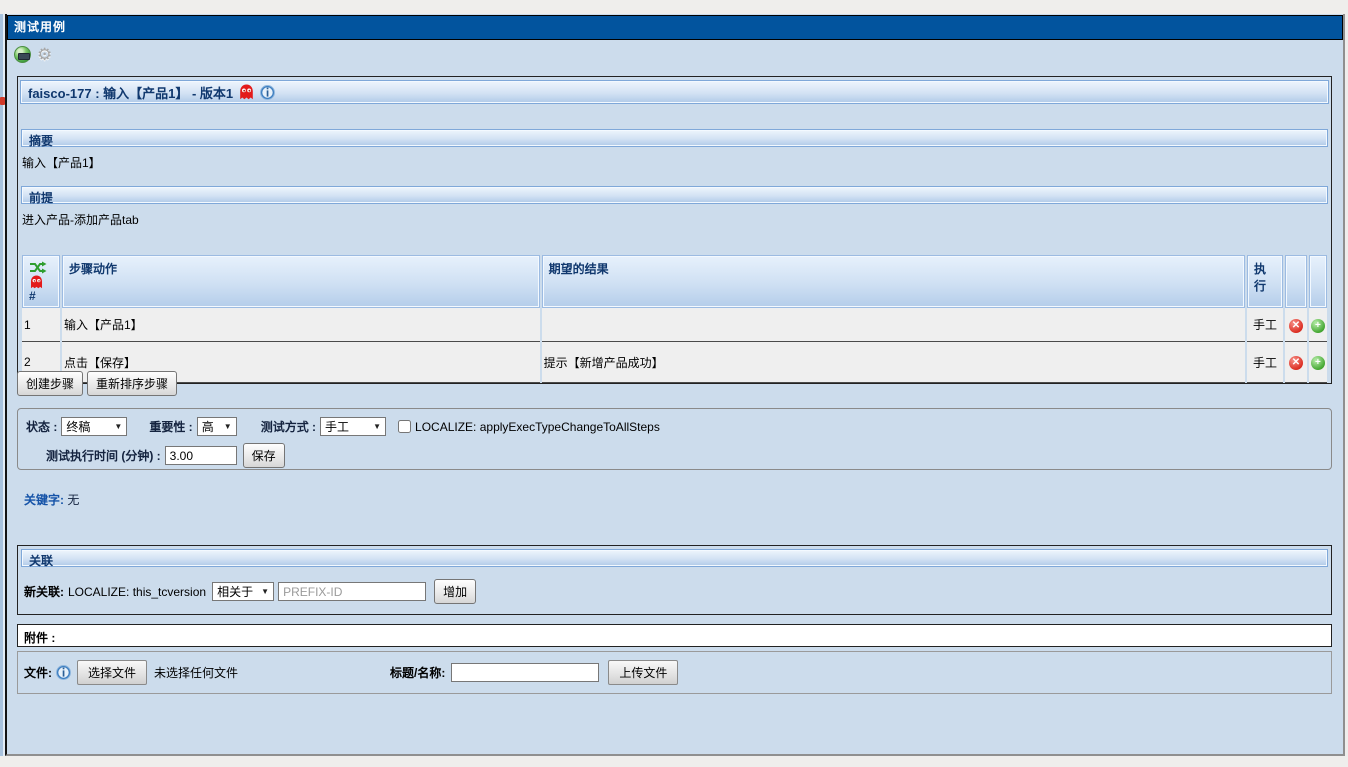 This screenshot has width=1348, height=767. What do you see at coordinates (674, 92) in the screenshot?
I see `testcase-title-bar: faisco-177 : 输入【产品1】 - 版本1` at bounding box center [674, 92].